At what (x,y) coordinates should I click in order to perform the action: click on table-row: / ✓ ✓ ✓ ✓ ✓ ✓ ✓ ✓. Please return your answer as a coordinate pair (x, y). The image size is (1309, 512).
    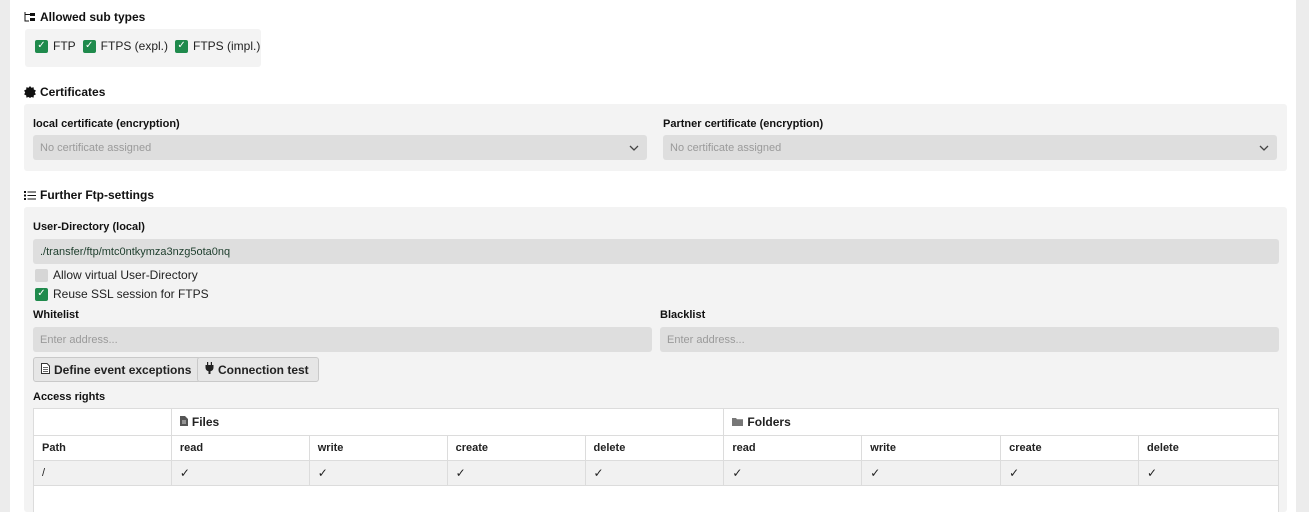
    Looking at the image, I should click on (656, 473).